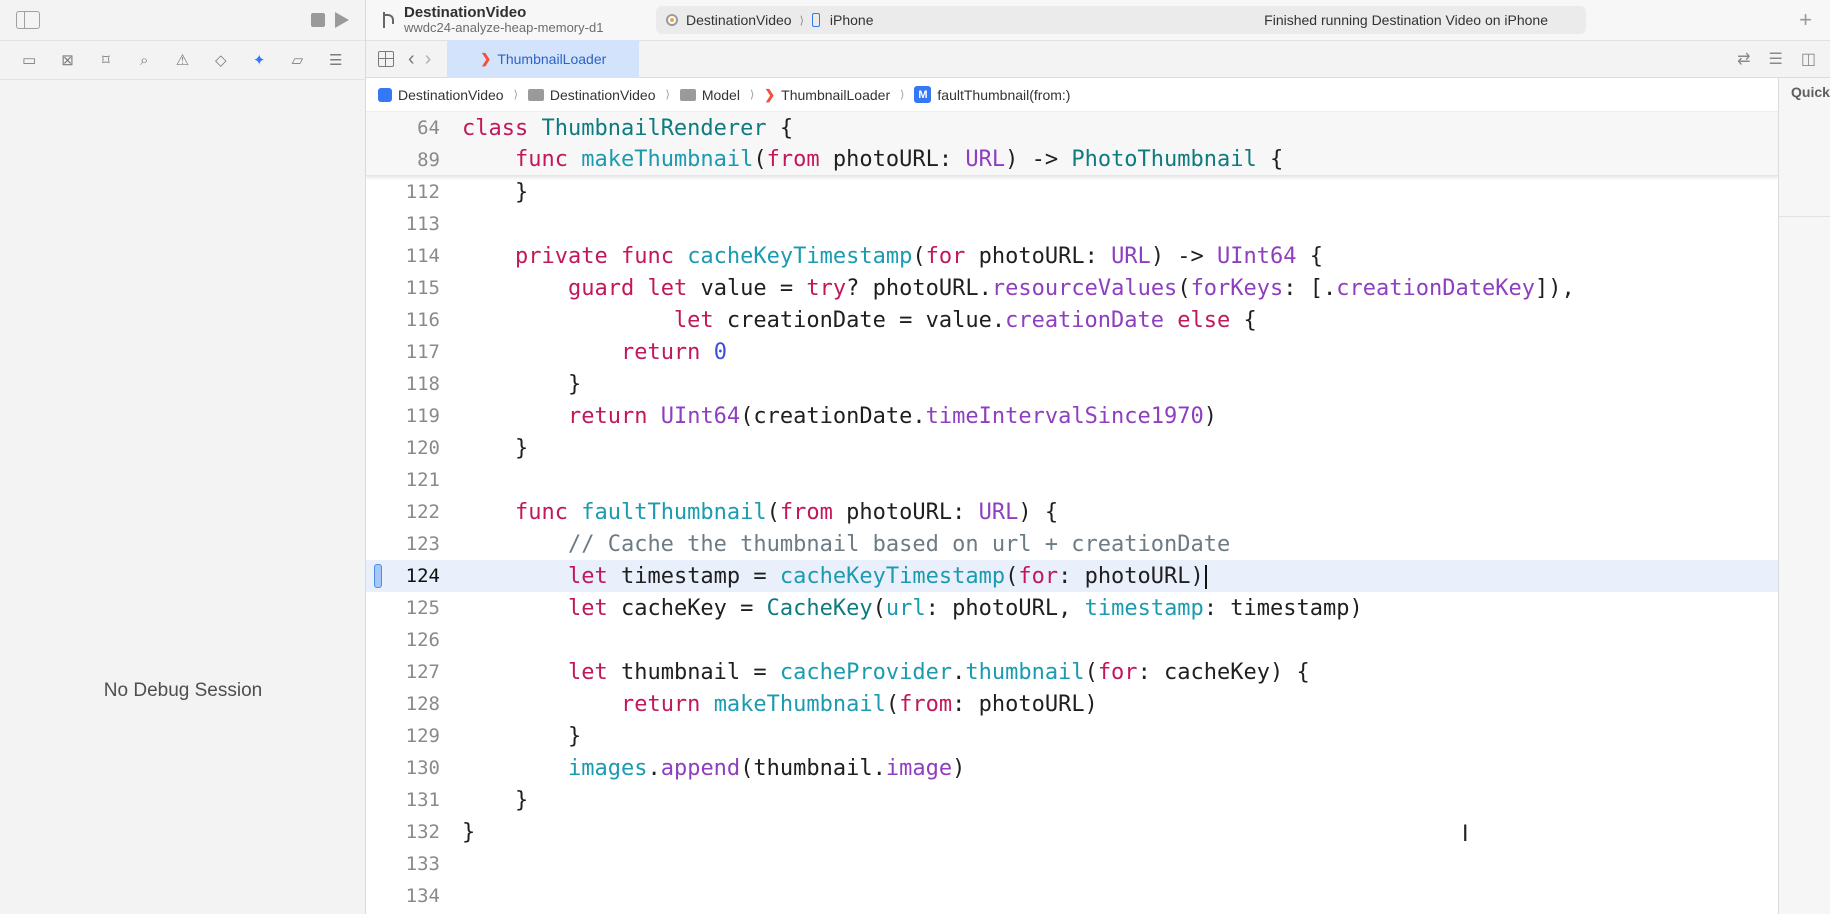 Image resolution: width=1830 pixels, height=914 pixels. I want to click on editor-options-icon: ☰, so click(1776, 59).